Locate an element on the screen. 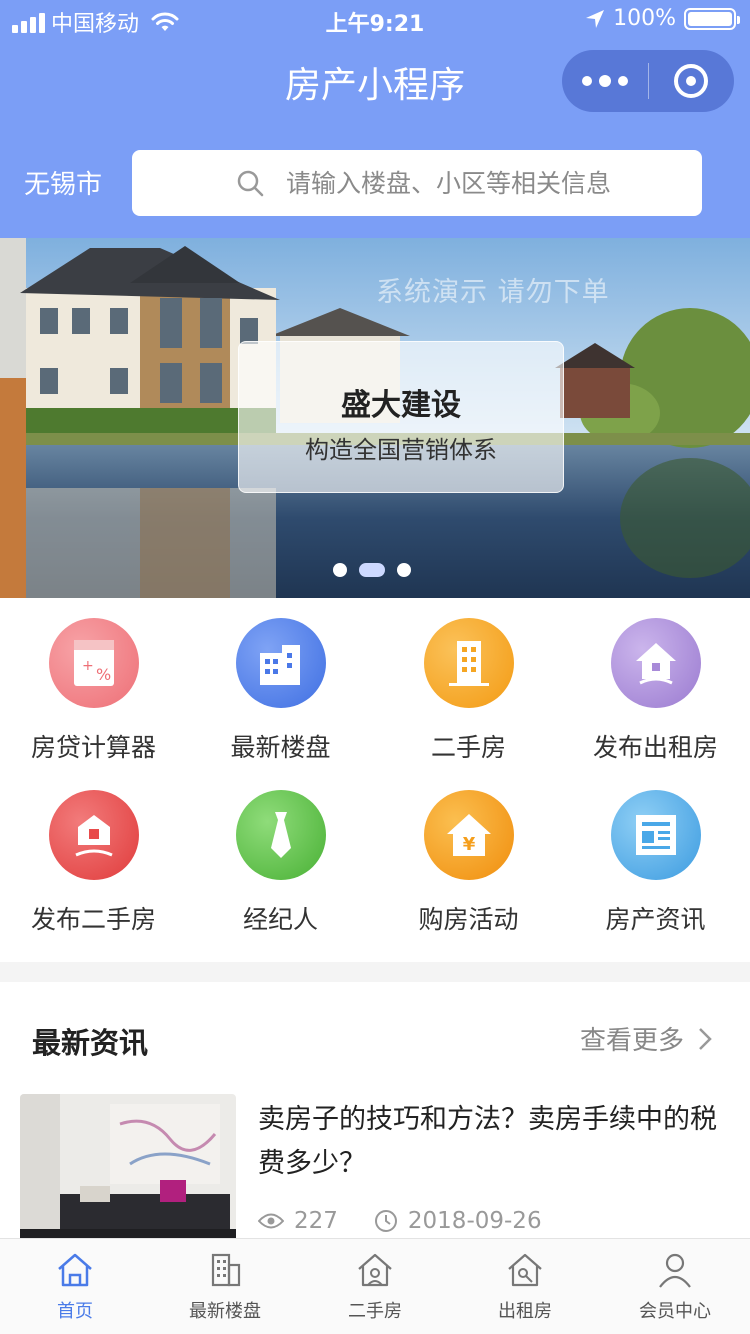 The image size is (750, 1334). status-bar: 中国移动 上午9:21 100% is located at coordinates (375, 20).